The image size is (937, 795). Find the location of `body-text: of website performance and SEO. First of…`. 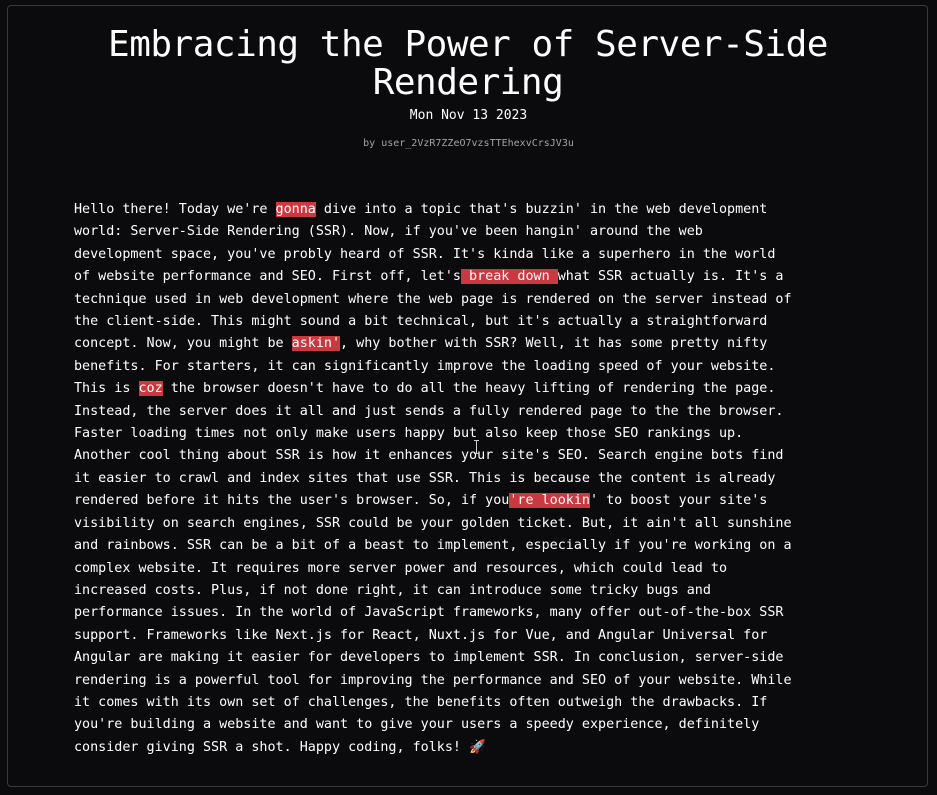

body-text: of website performance and SEO. First of… is located at coordinates (267, 277).